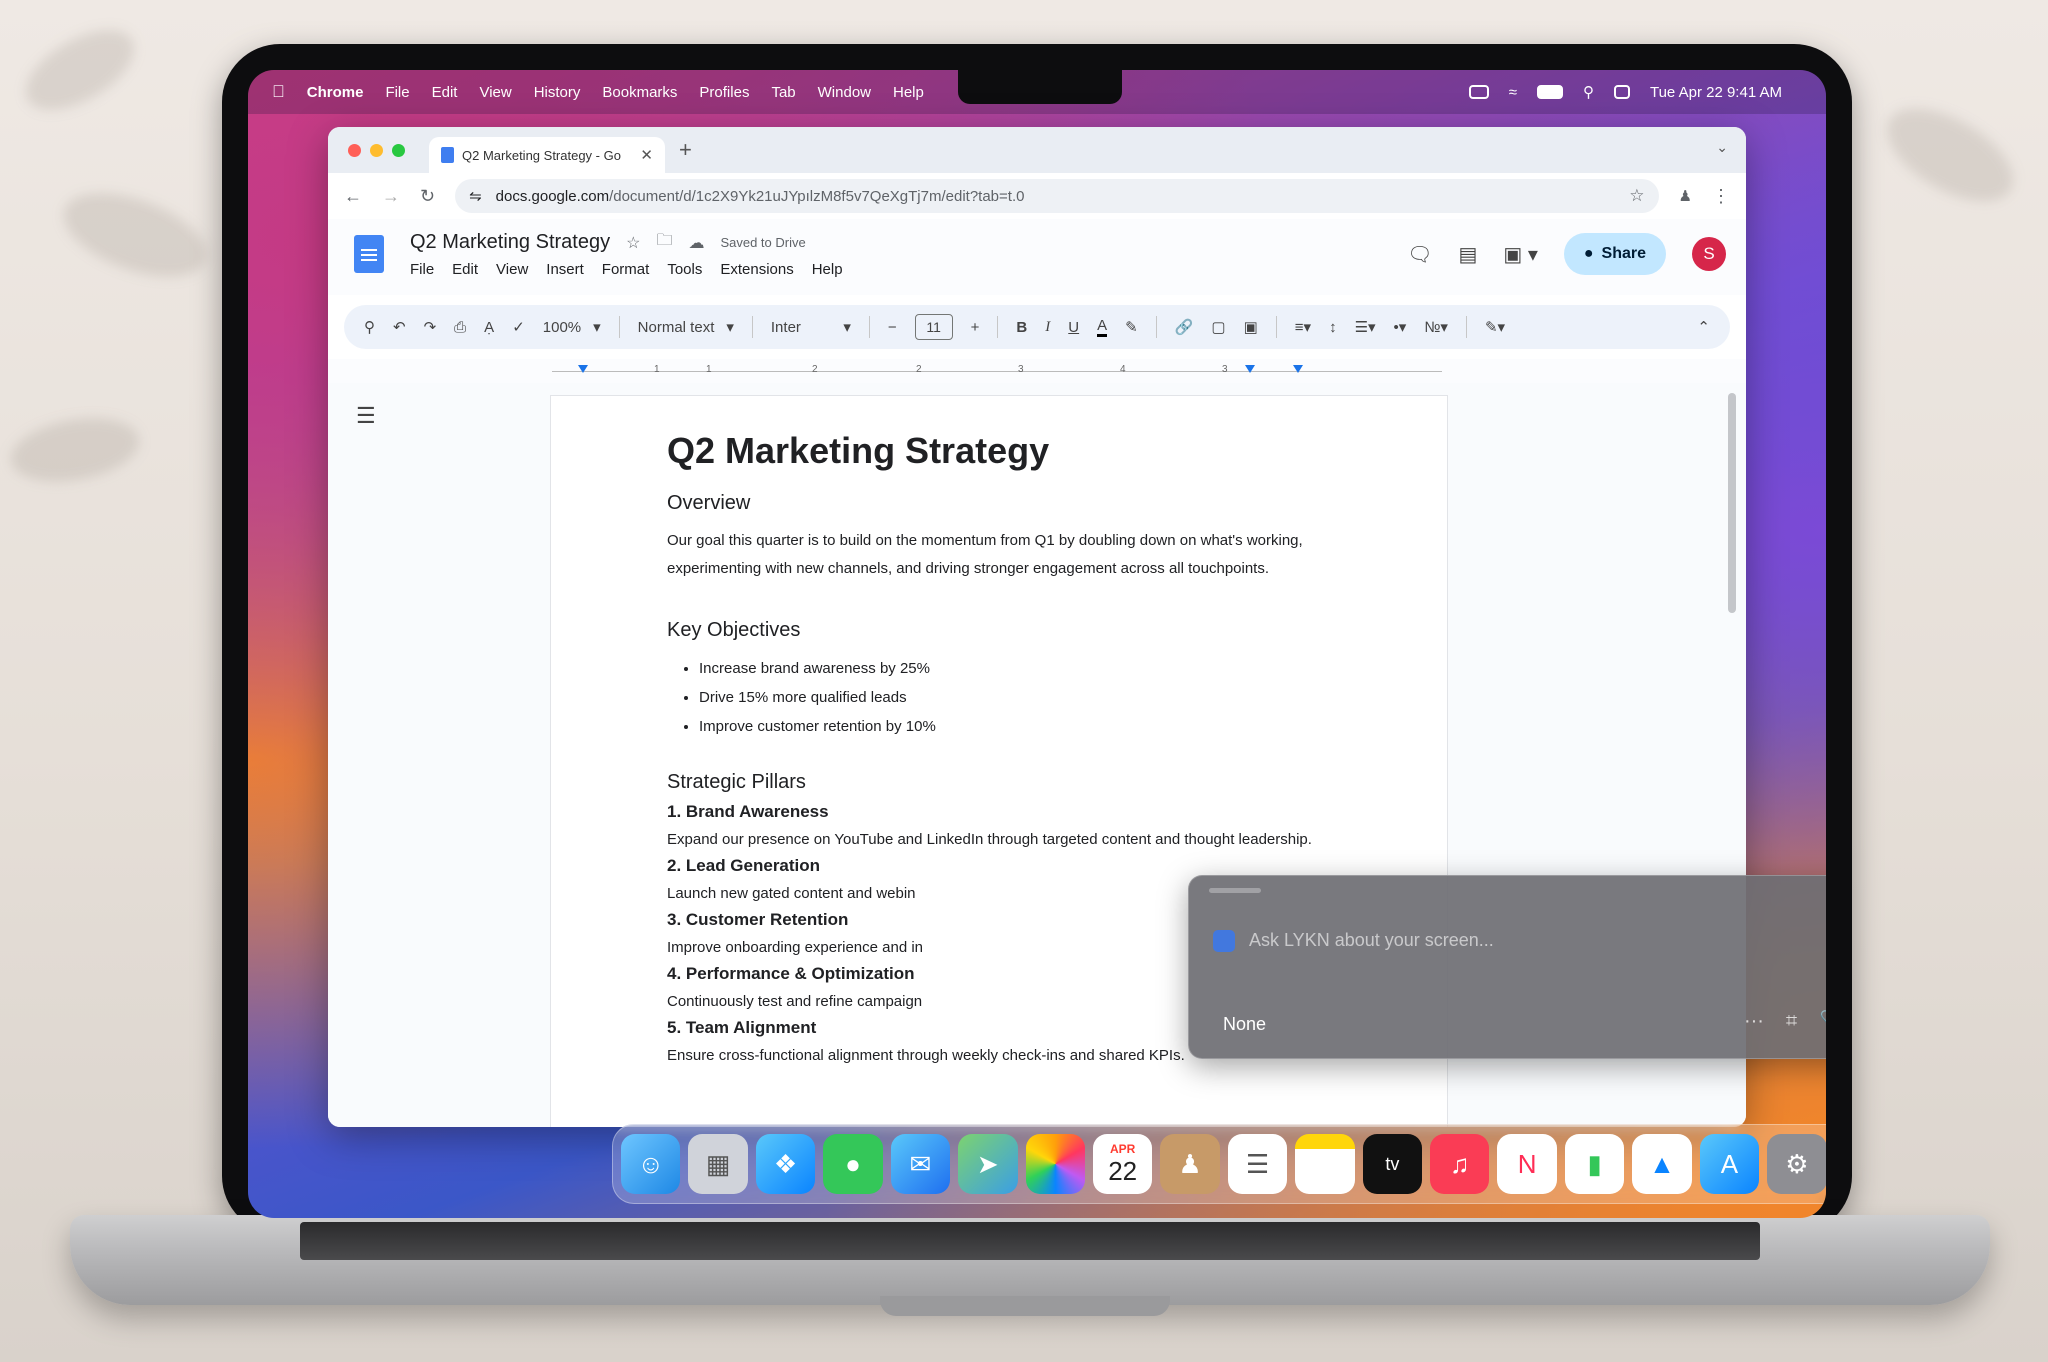  I want to click on zoom-window-button, so click(398, 150).